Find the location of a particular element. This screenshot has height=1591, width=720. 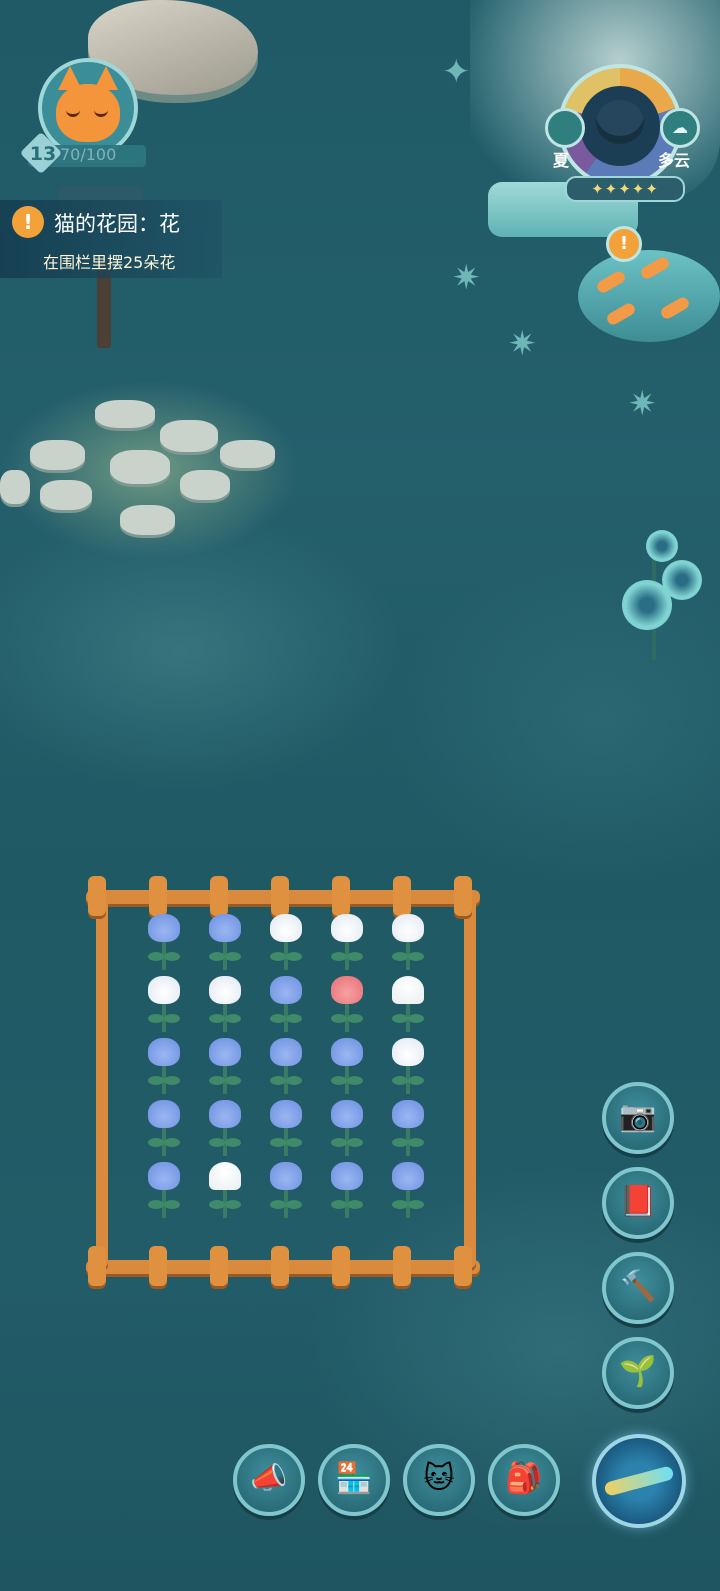

xp-text: 70/100 is located at coordinates (88, 154).